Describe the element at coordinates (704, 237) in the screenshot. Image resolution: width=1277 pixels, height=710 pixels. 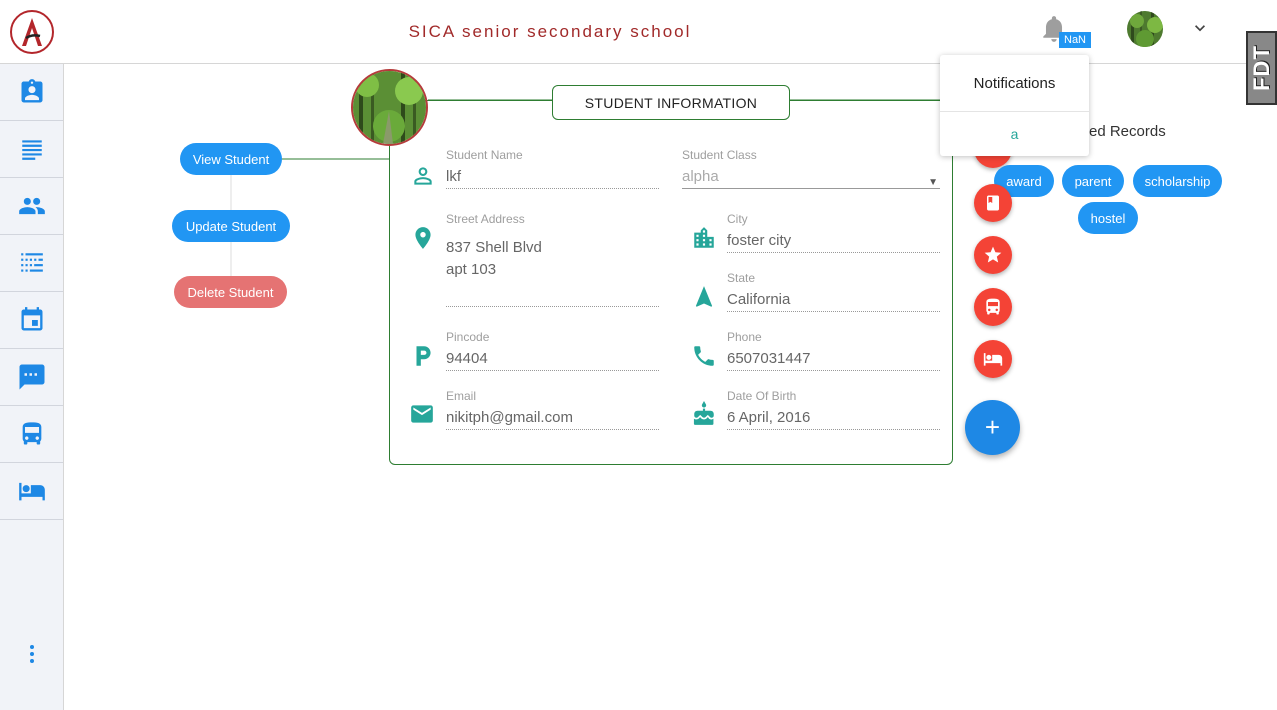
I see `city-buildings-icon` at that location.